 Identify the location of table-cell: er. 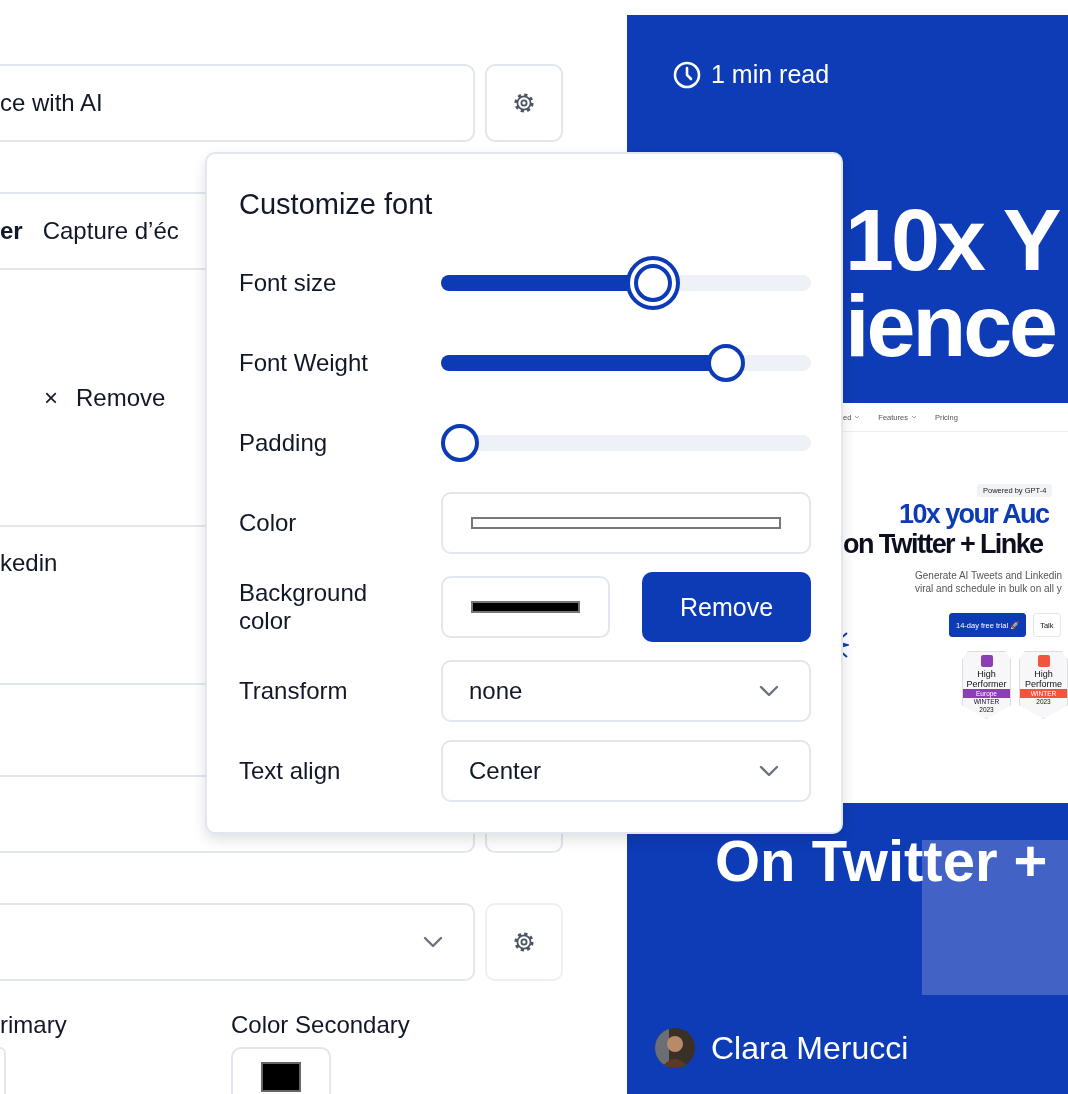
(11, 231).